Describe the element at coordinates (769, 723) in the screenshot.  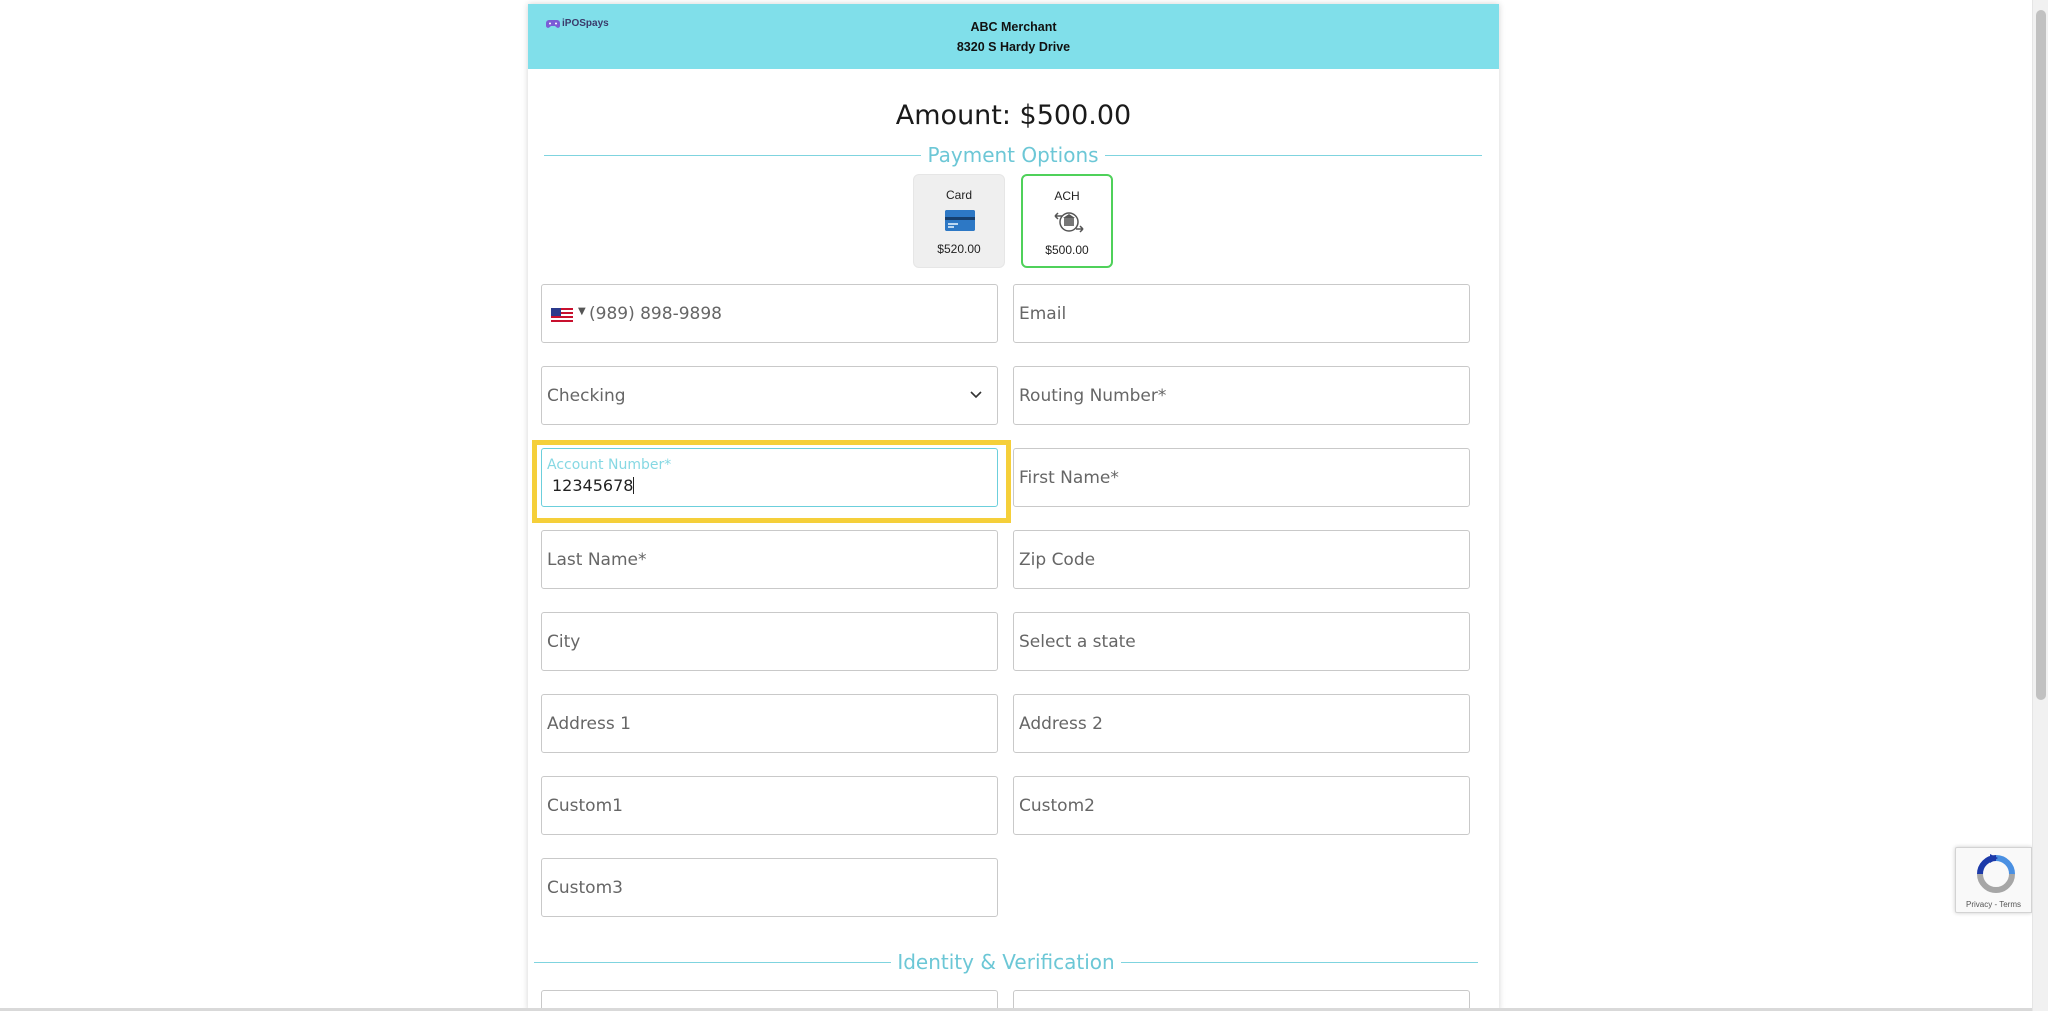
I see `address1-input: Address 1` at that location.